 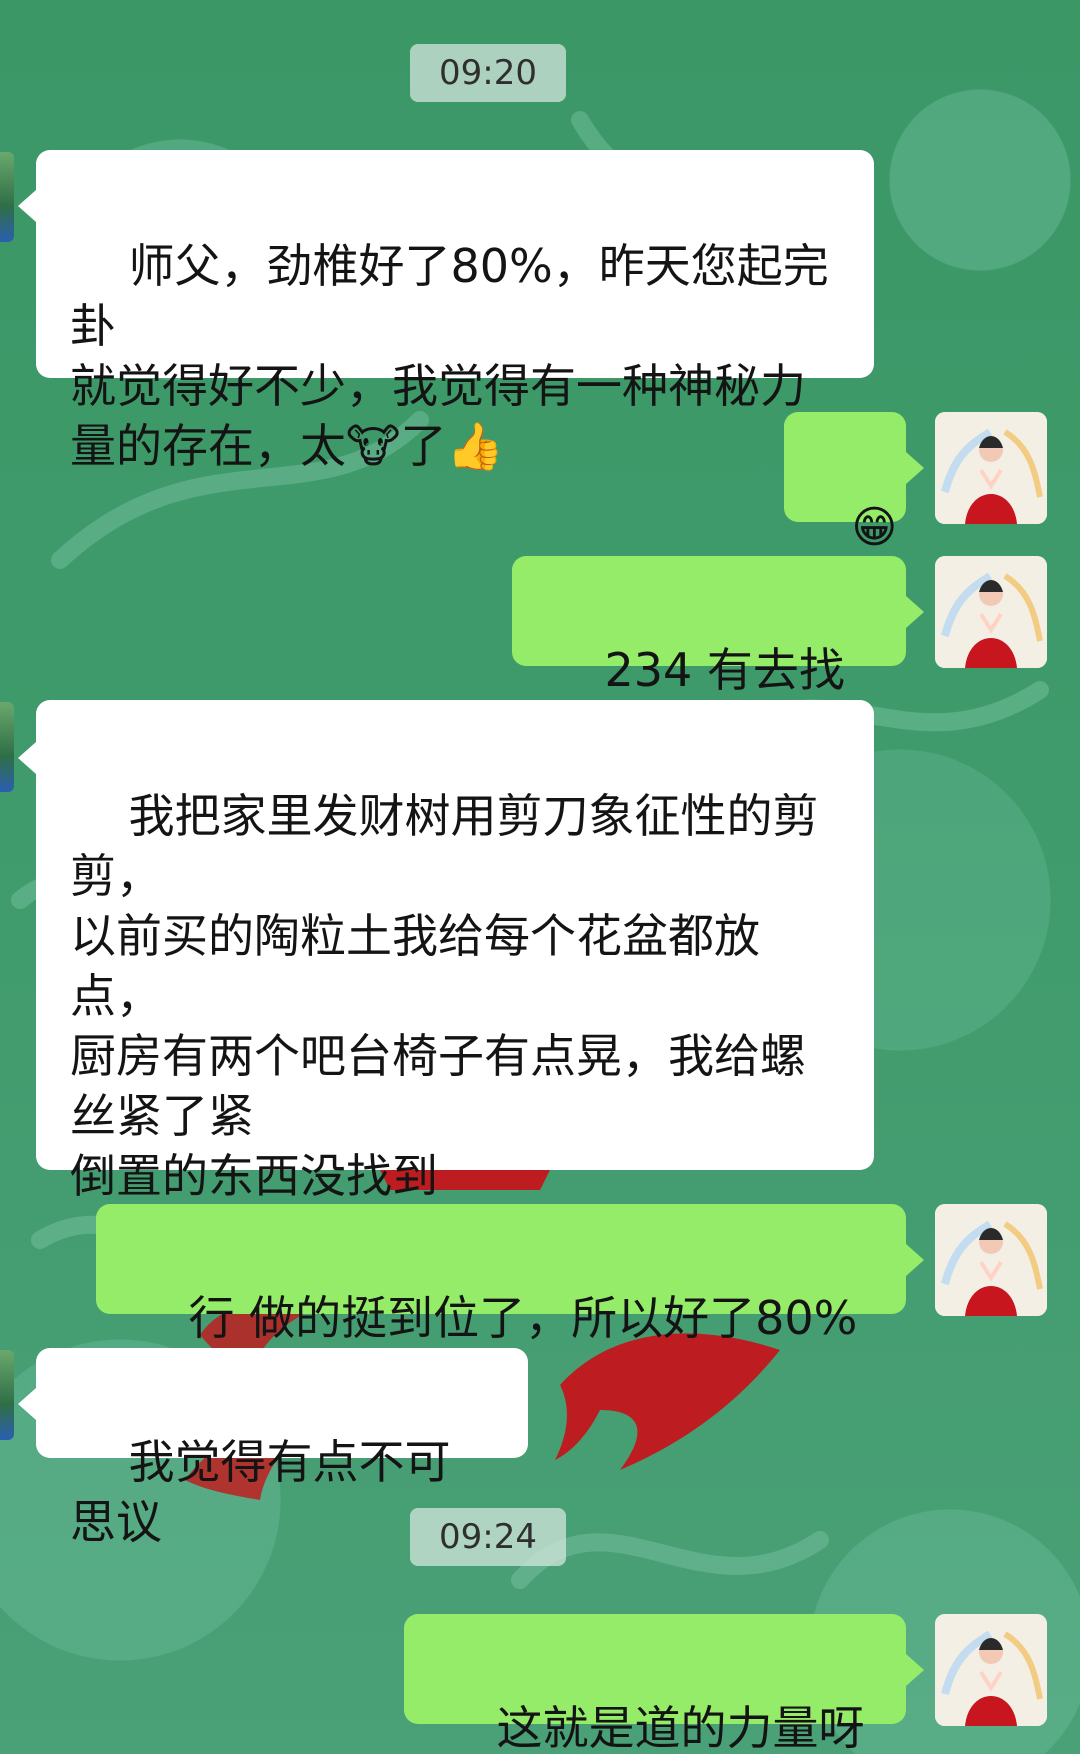 What do you see at coordinates (501, 1304) in the screenshot?
I see `message-bubble: 行 做的挺到位了，所以好了80%😁` at bounding box center [501, 1304].